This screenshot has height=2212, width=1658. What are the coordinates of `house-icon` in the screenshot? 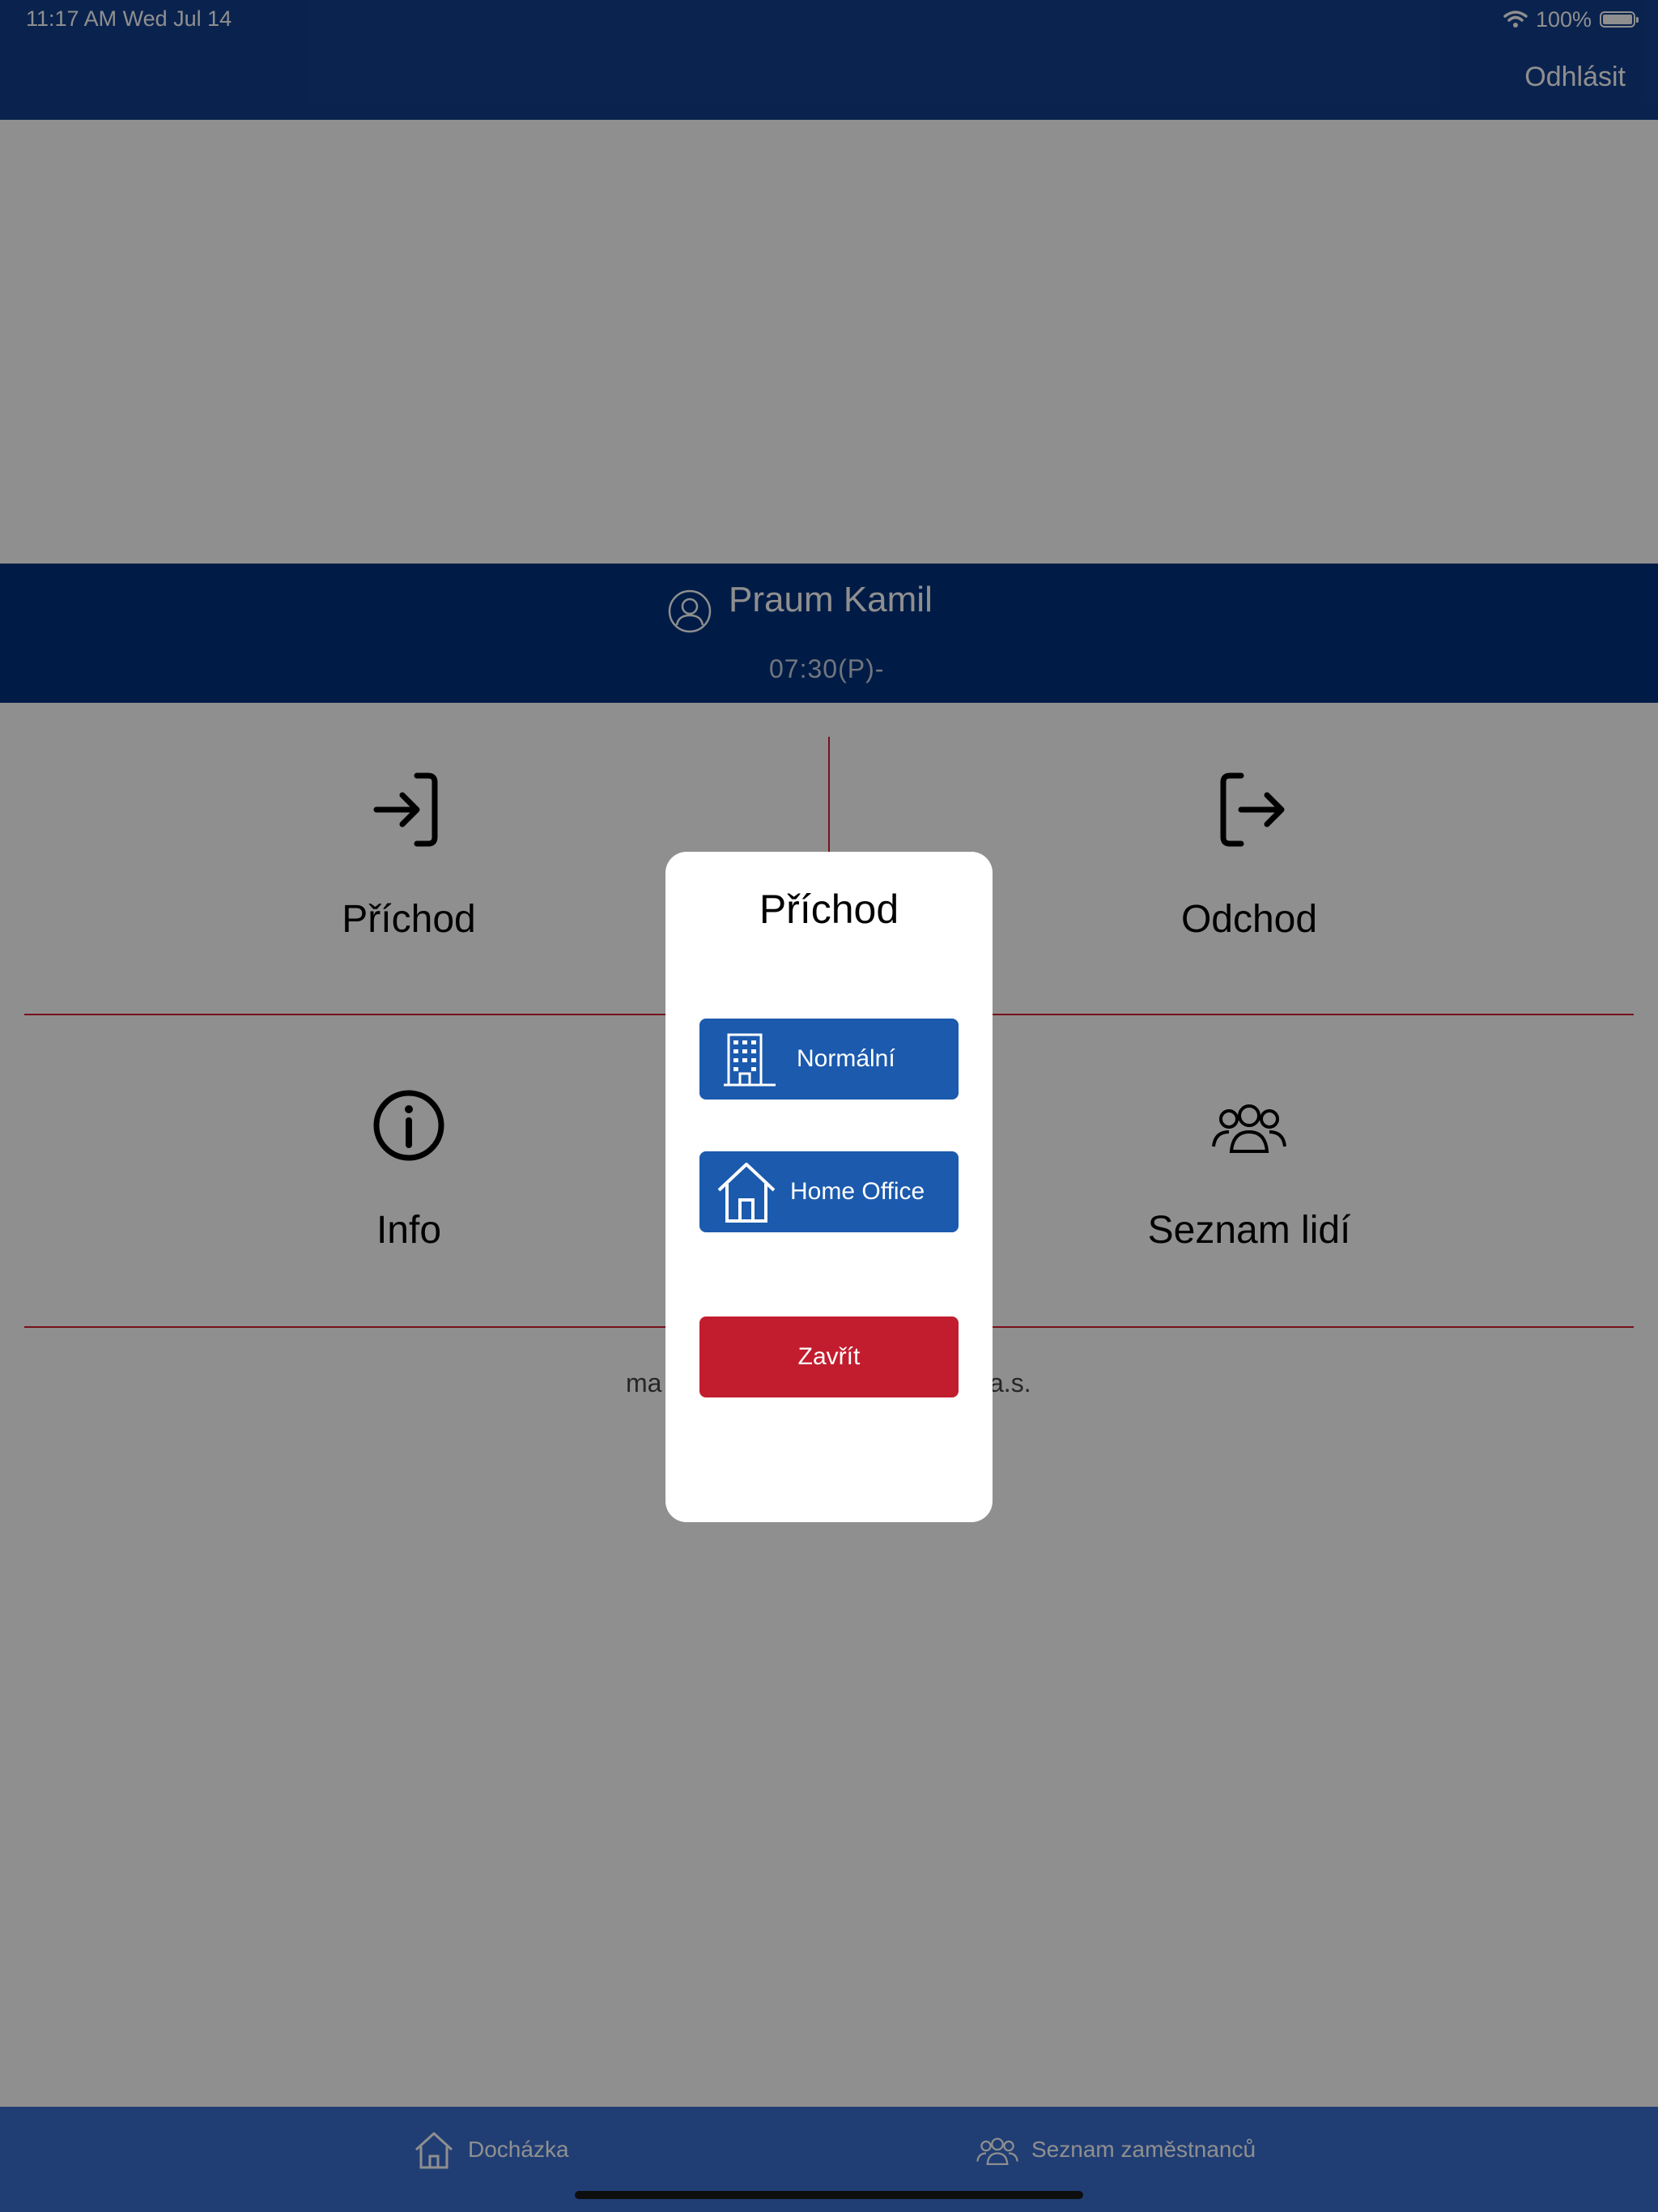 It's located at (746, 1193).